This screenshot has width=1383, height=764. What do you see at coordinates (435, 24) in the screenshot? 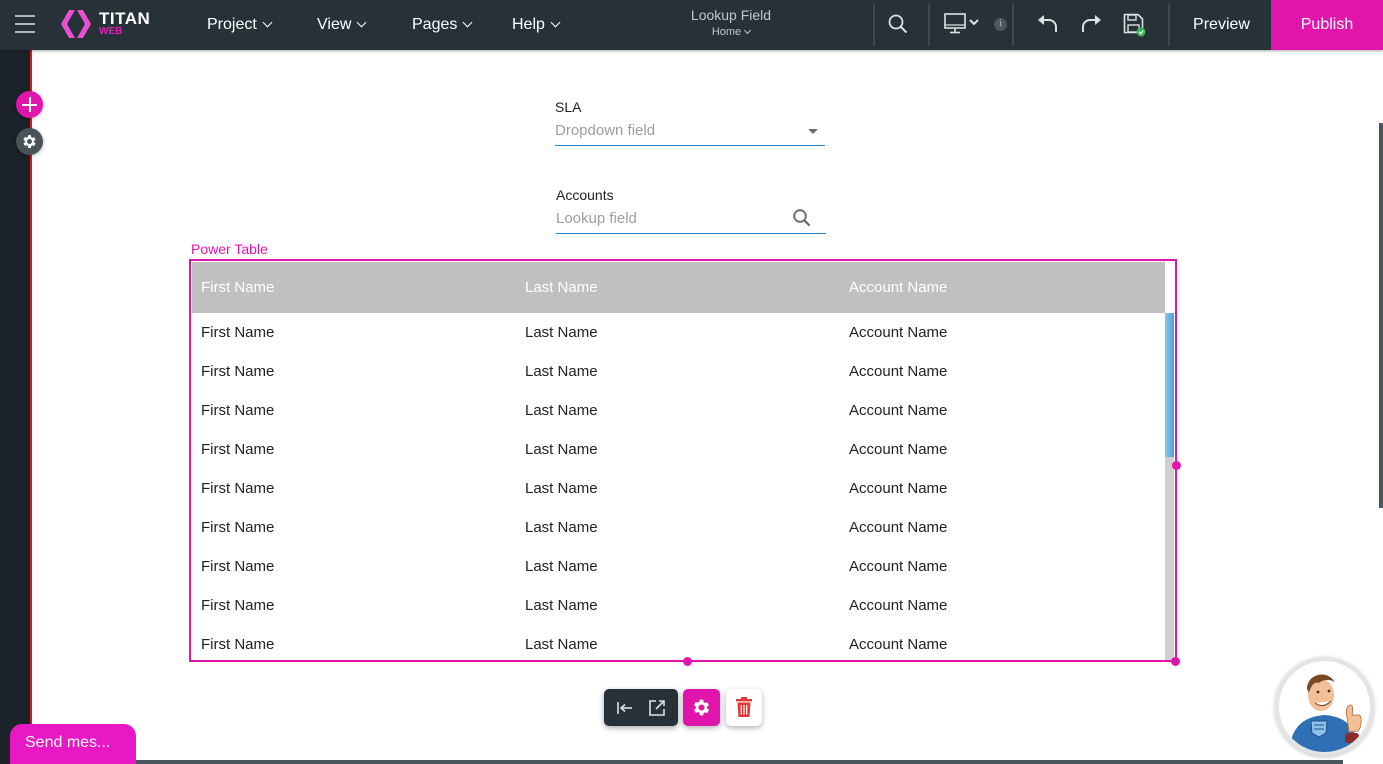
I see `menu-pages-label: Pages` at bounding box center [435, 24].